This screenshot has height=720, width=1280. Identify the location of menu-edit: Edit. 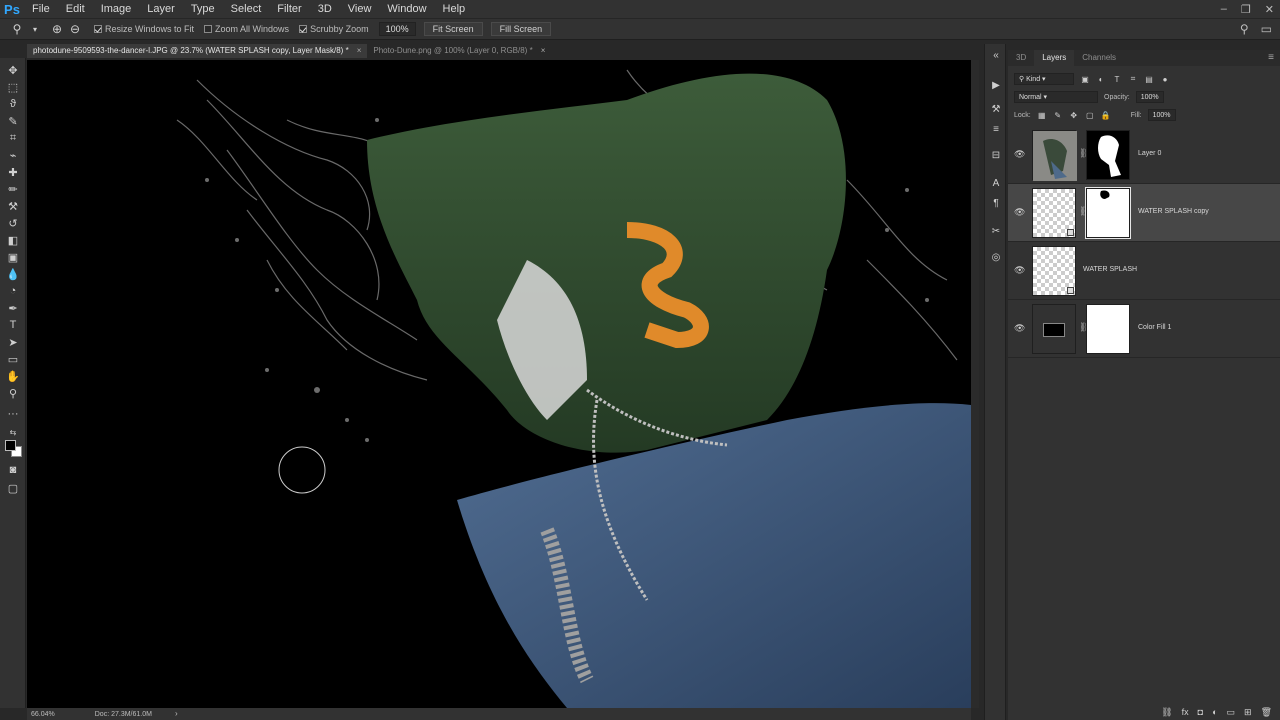
(75, 9).